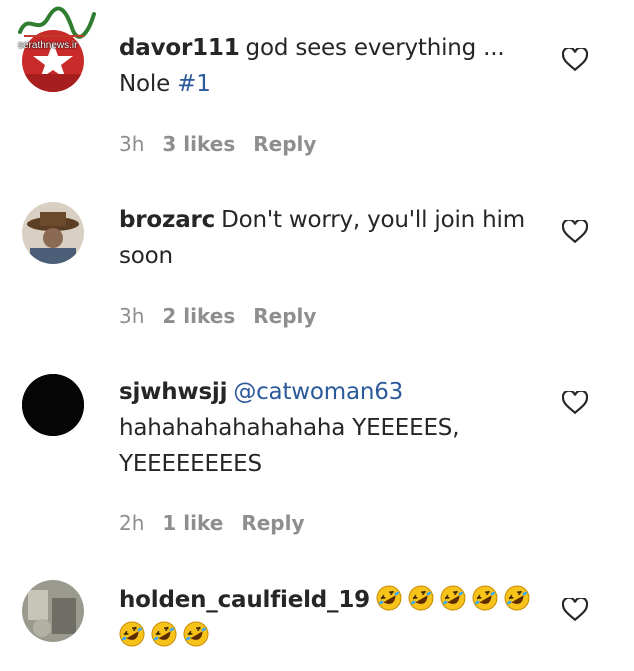 This screenshot has height=671, width=634. I want to click on comment-body: hahahahahahahaha YEEEEES, YEEEEEEEES, so click(289, 446).